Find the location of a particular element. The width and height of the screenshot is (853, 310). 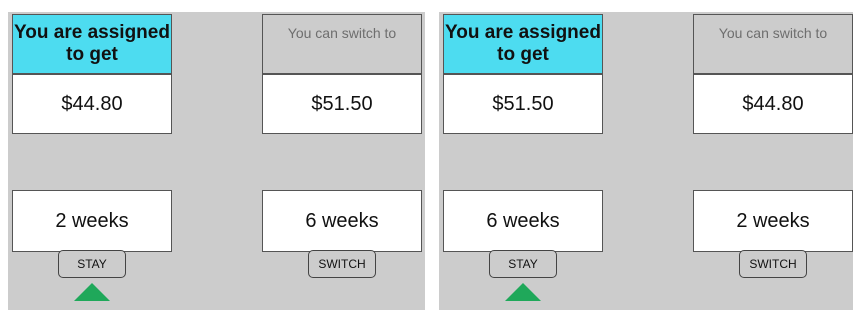

switch-amount: $44.80 is located at coordinates (773, 104).